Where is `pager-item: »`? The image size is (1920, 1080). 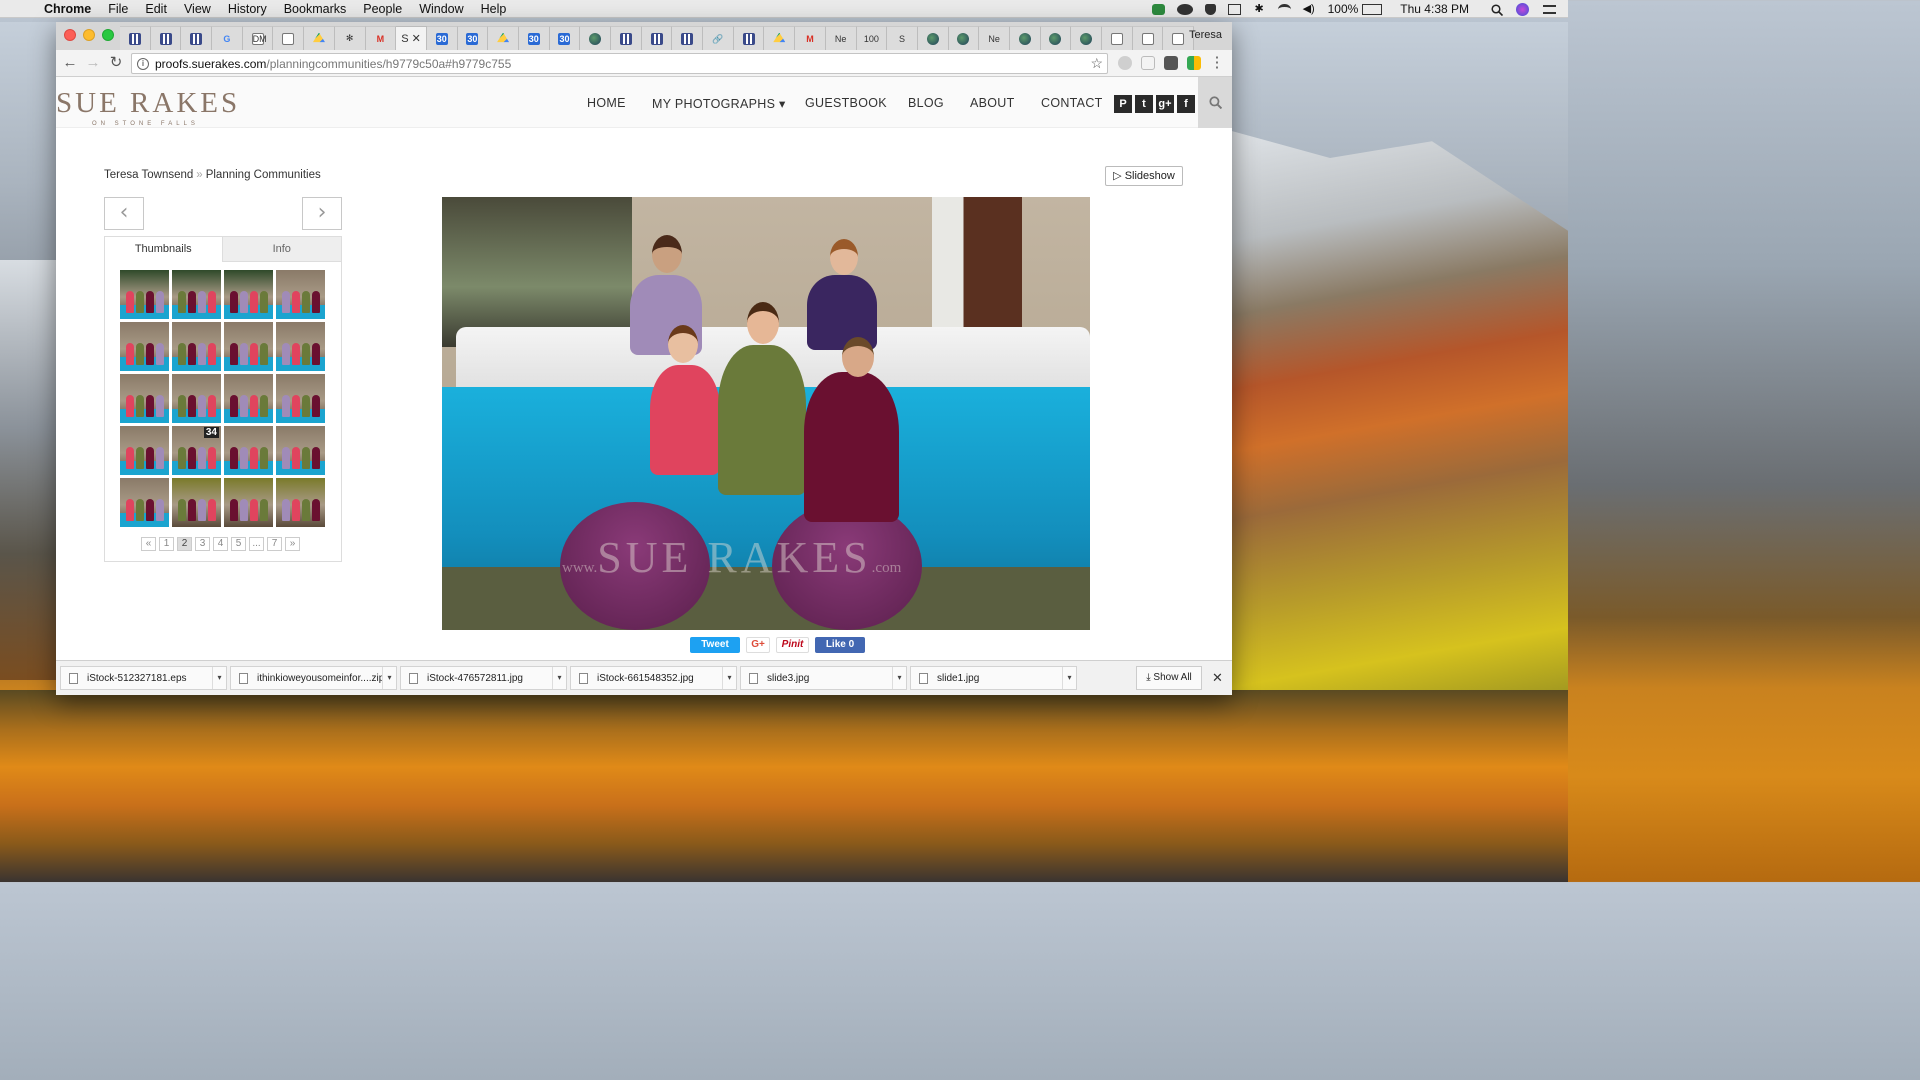 pager-item: » is located at coordinates (292, 544).